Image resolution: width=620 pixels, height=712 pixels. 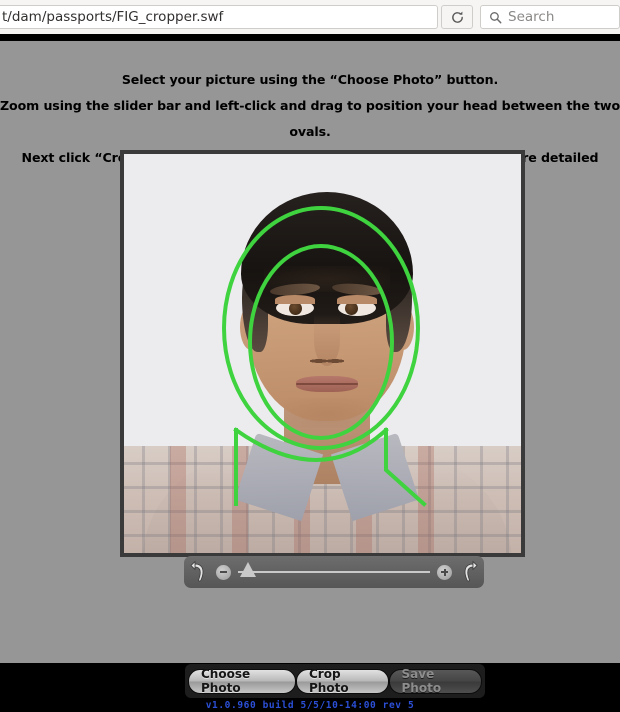 I want to click on url-bar: t/dam/passports/FIG_cropper.swf, so click(x=219, y=17).